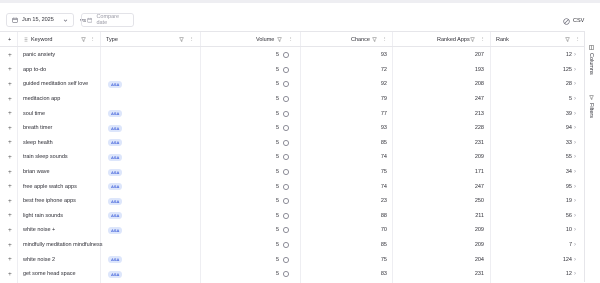 The width and height of the screenshot is (600, 283). I want to click on type-filter-icon, so click(181, 39).